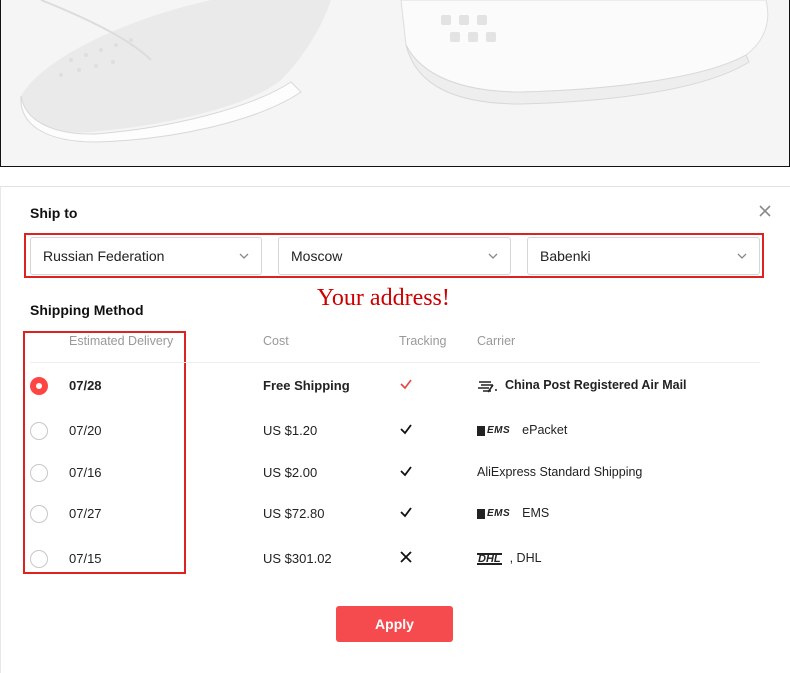 This screenshot has width=790, height=673. I want to click on shipping-cost: Free Shipping, so click(306, 385).